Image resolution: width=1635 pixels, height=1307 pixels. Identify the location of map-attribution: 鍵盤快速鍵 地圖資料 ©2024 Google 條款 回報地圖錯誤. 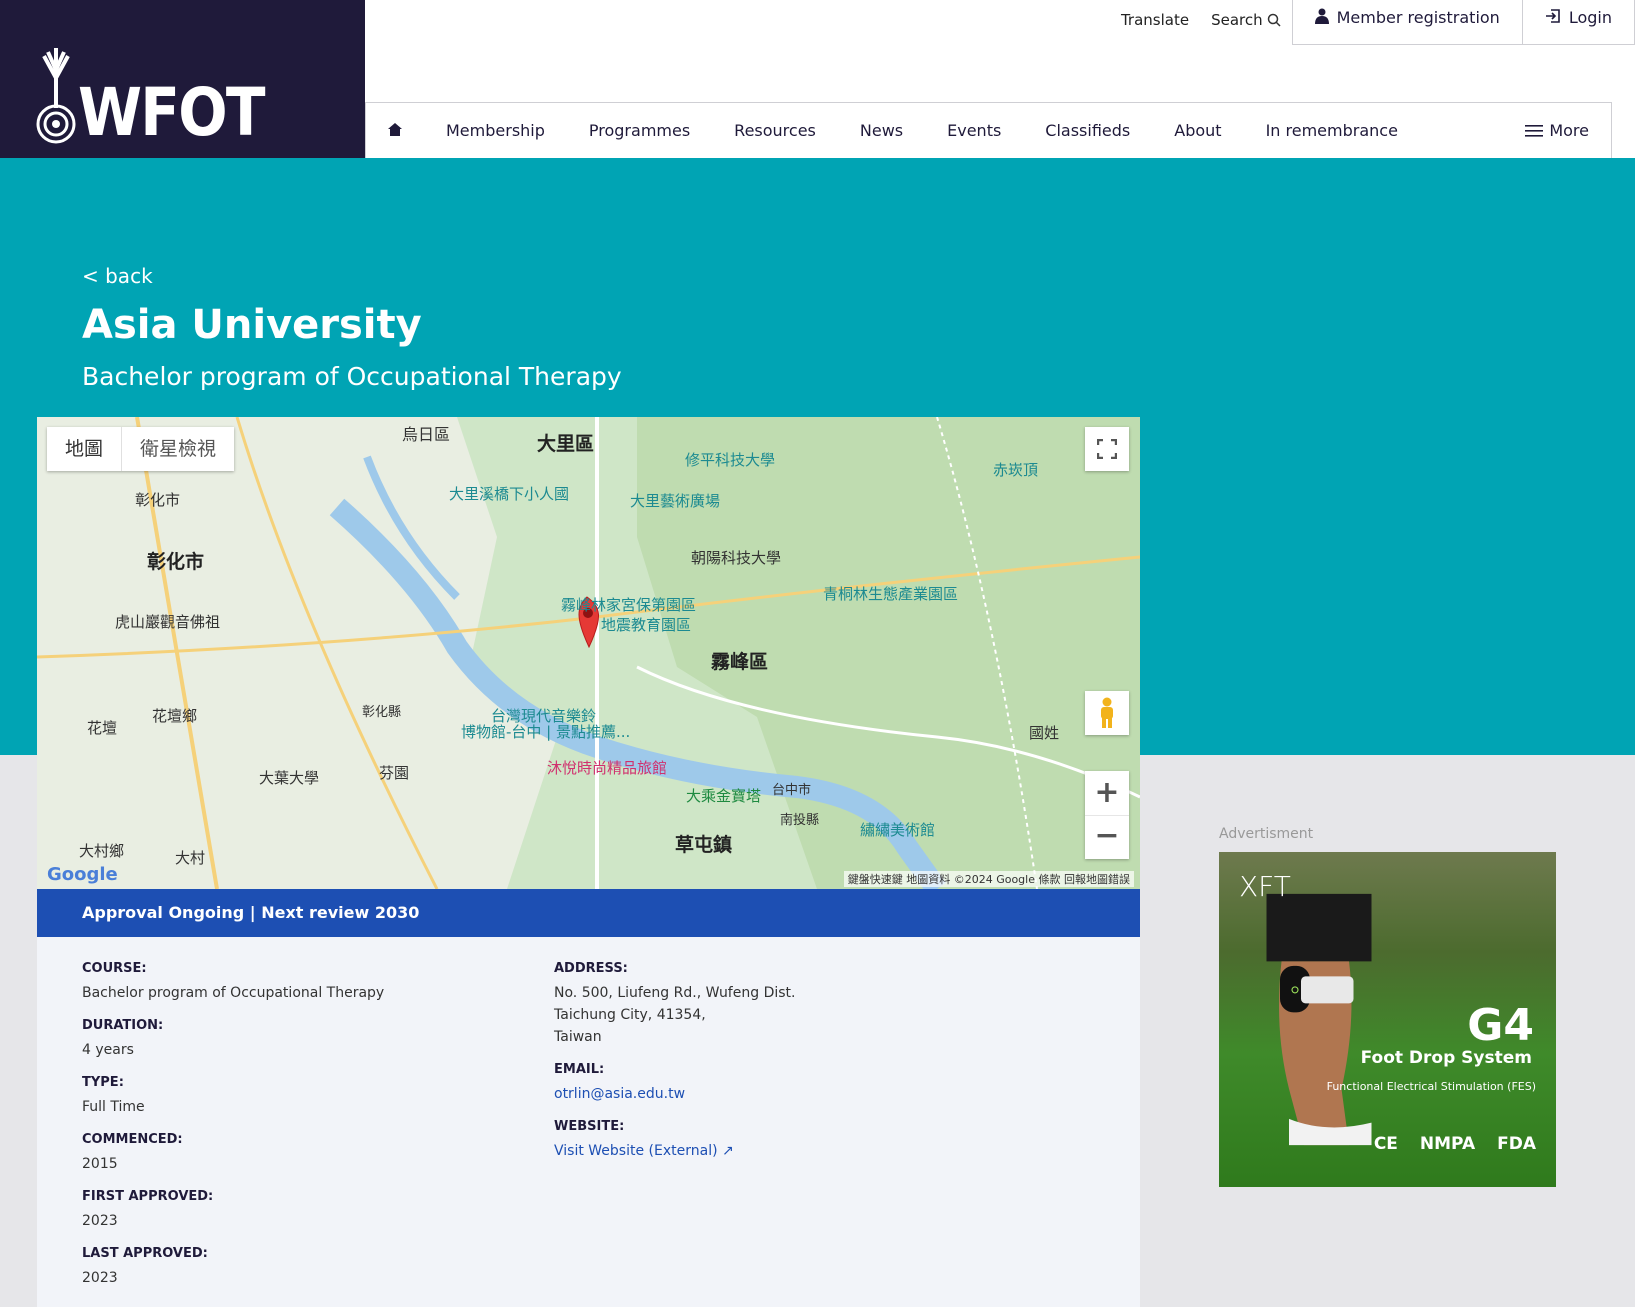
(988, 879).